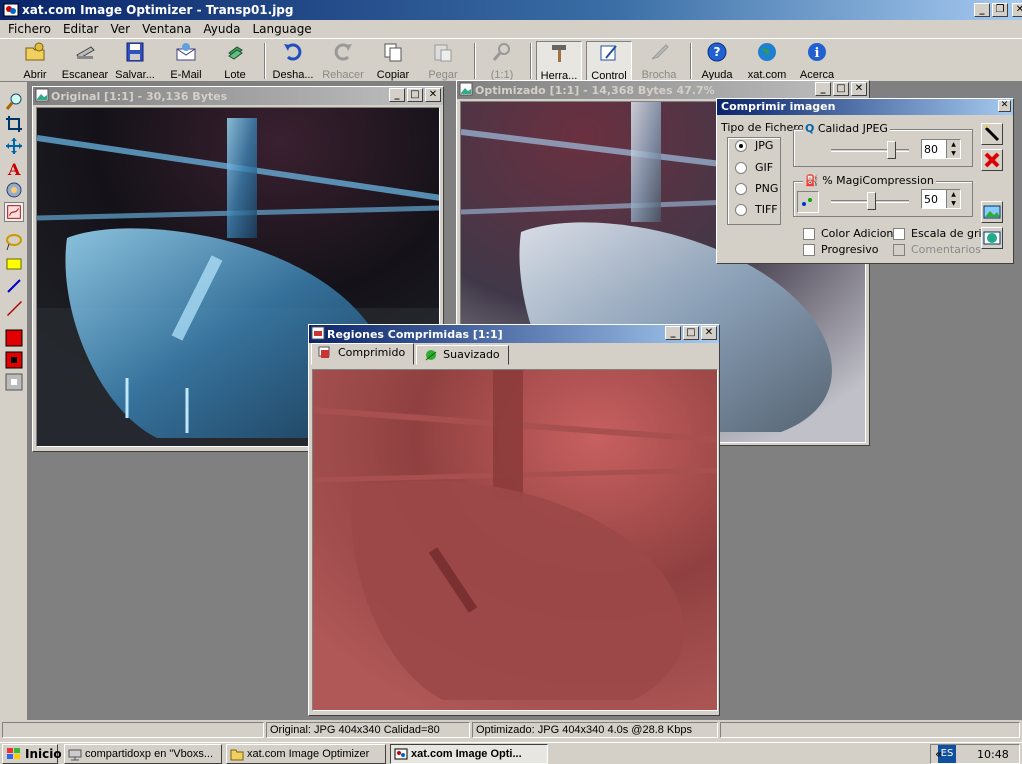  Describe the element at coordinates (559, 53) in the screenshot. I see `hammer-tools-icon` at that location.